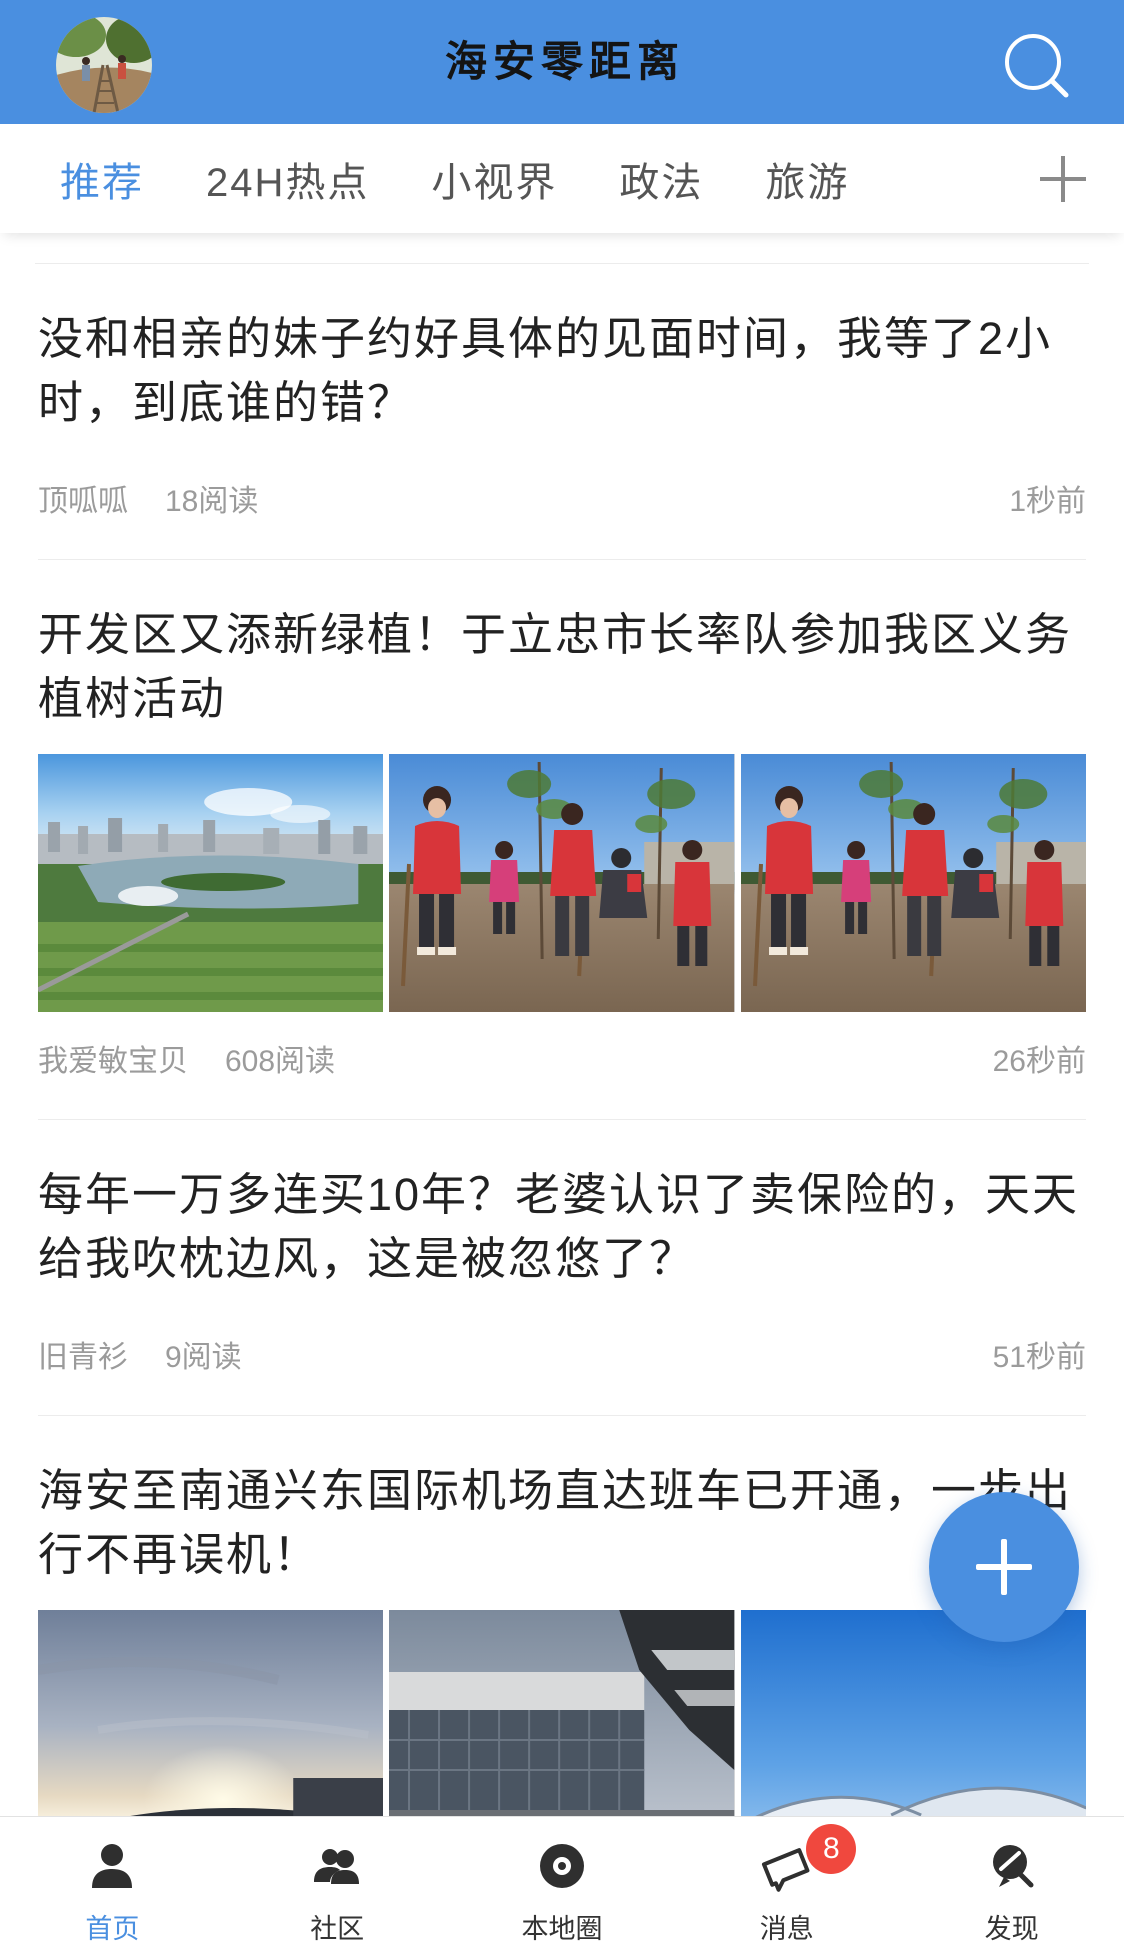 The height and width of the screenshot is (1948, 1124). What do you see at coordinates (1037, 66) in the screenshot?
I see `search-icon` at bounding box center [1037, 66].